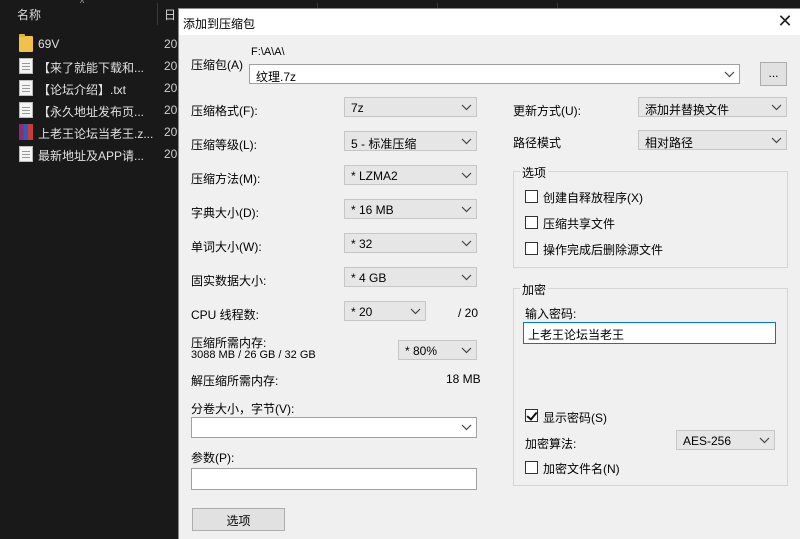 Image resolution: width=800 pixels, height=539 pixels. What do you see at coordinates (170, 14) in the screenshot?
I see `column-header-date: 日` at bounding box center [170, 14].